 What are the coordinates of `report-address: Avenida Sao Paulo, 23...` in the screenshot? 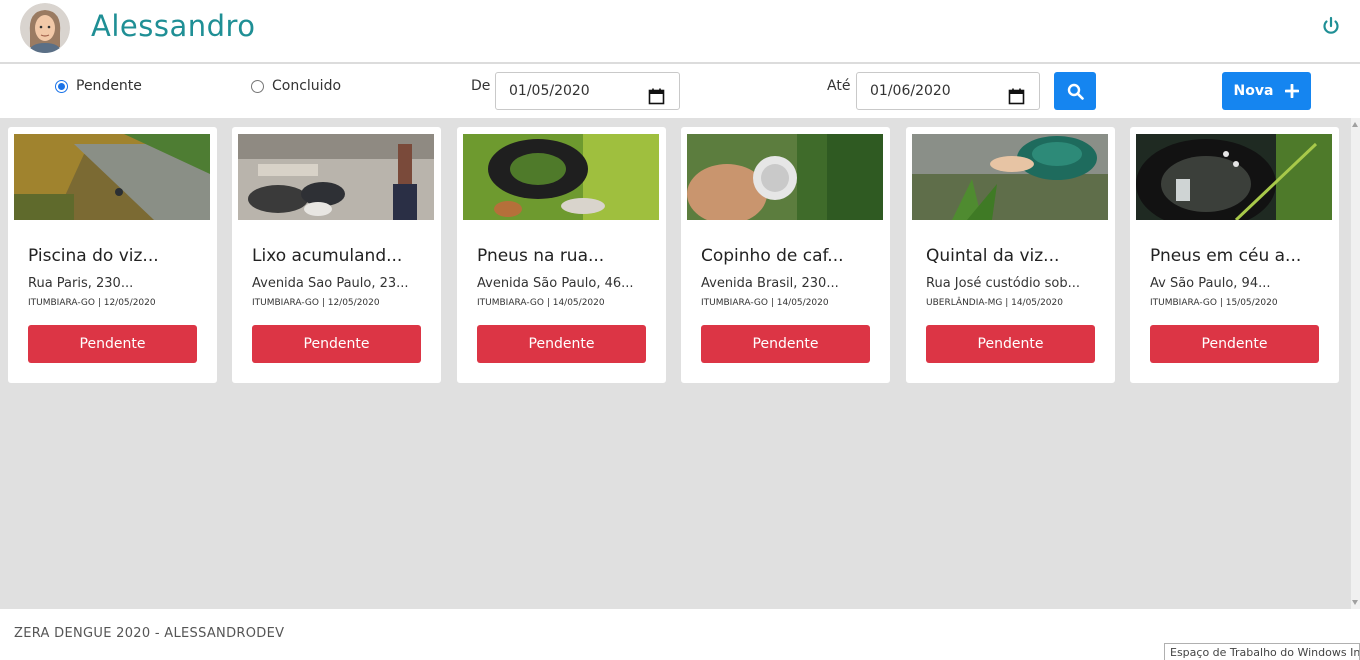 It's located at (330, 283).